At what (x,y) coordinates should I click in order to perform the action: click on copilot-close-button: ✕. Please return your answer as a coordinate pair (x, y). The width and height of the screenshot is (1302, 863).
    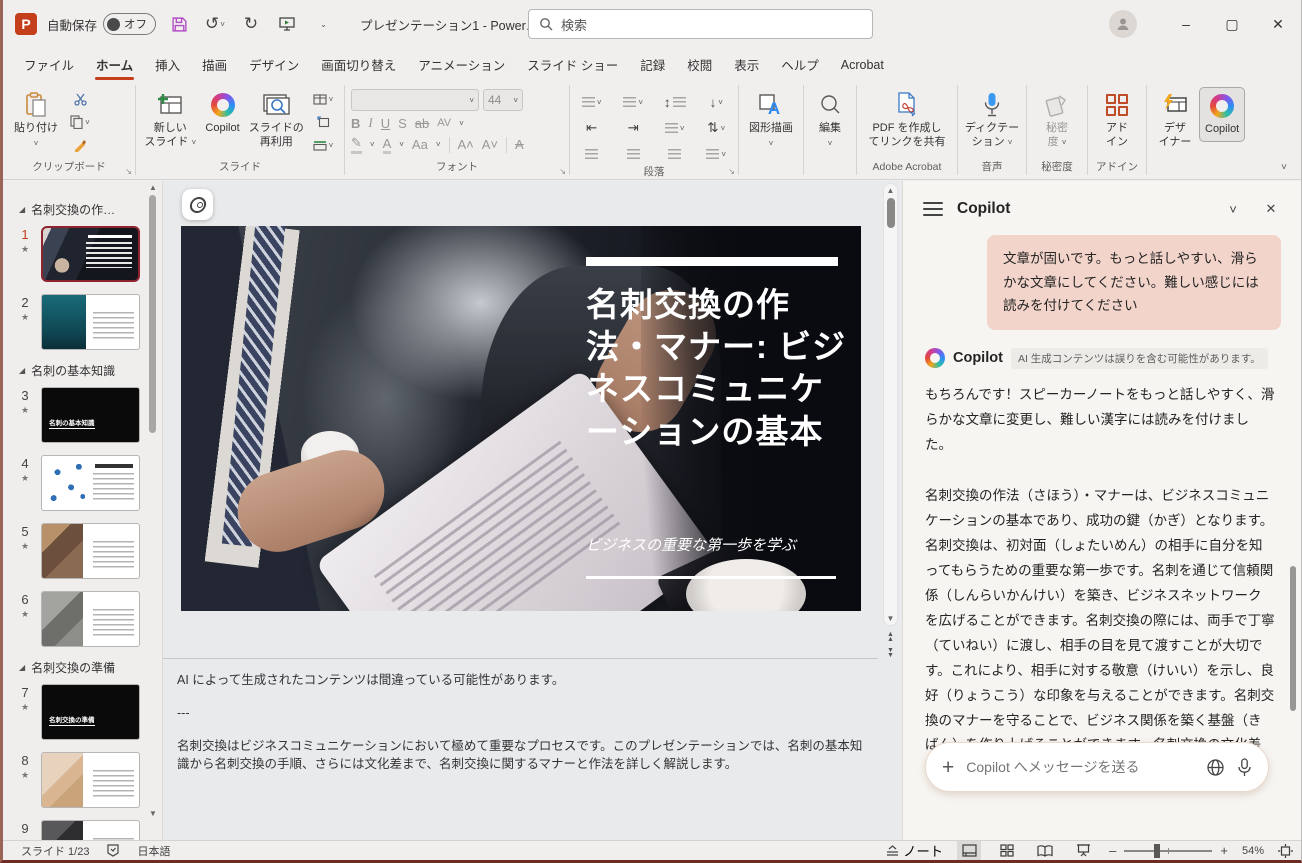
    Looking at the image, I should click on (1271, 209).